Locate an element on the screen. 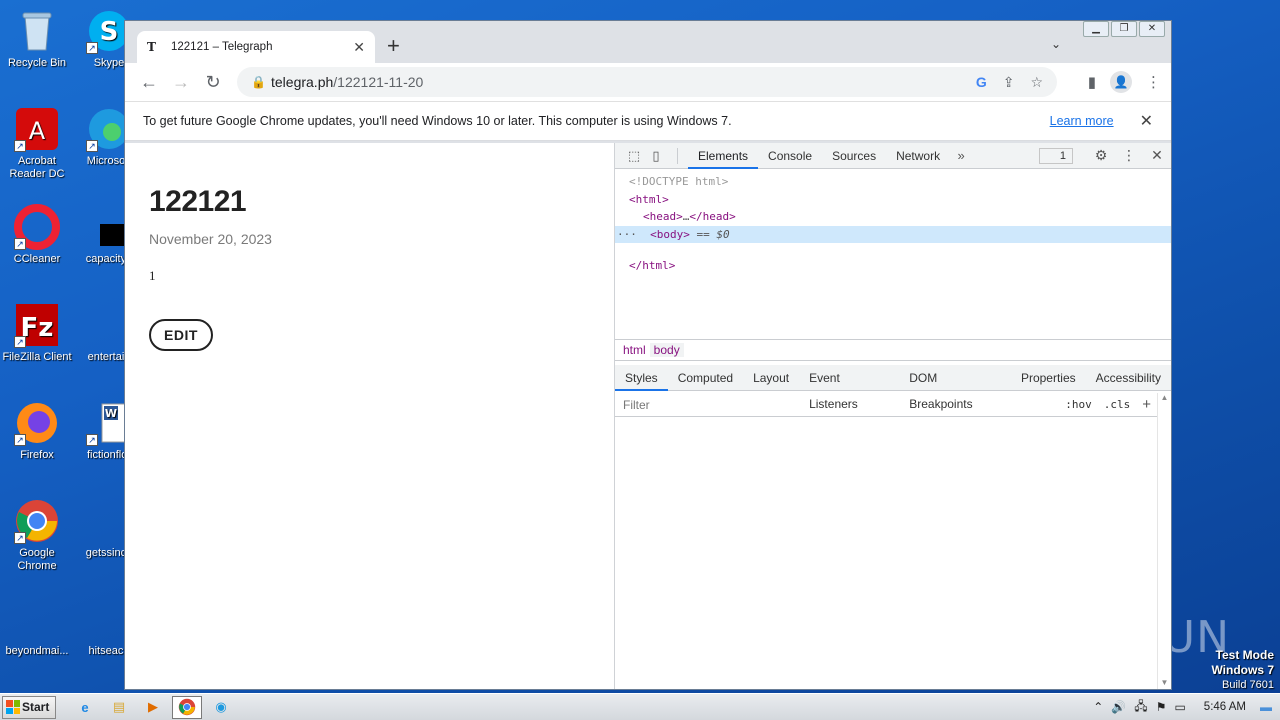 This screenshot has height=720, width=1280. tab-accessibility: Accessibility is located at coordinates (1128, 378).